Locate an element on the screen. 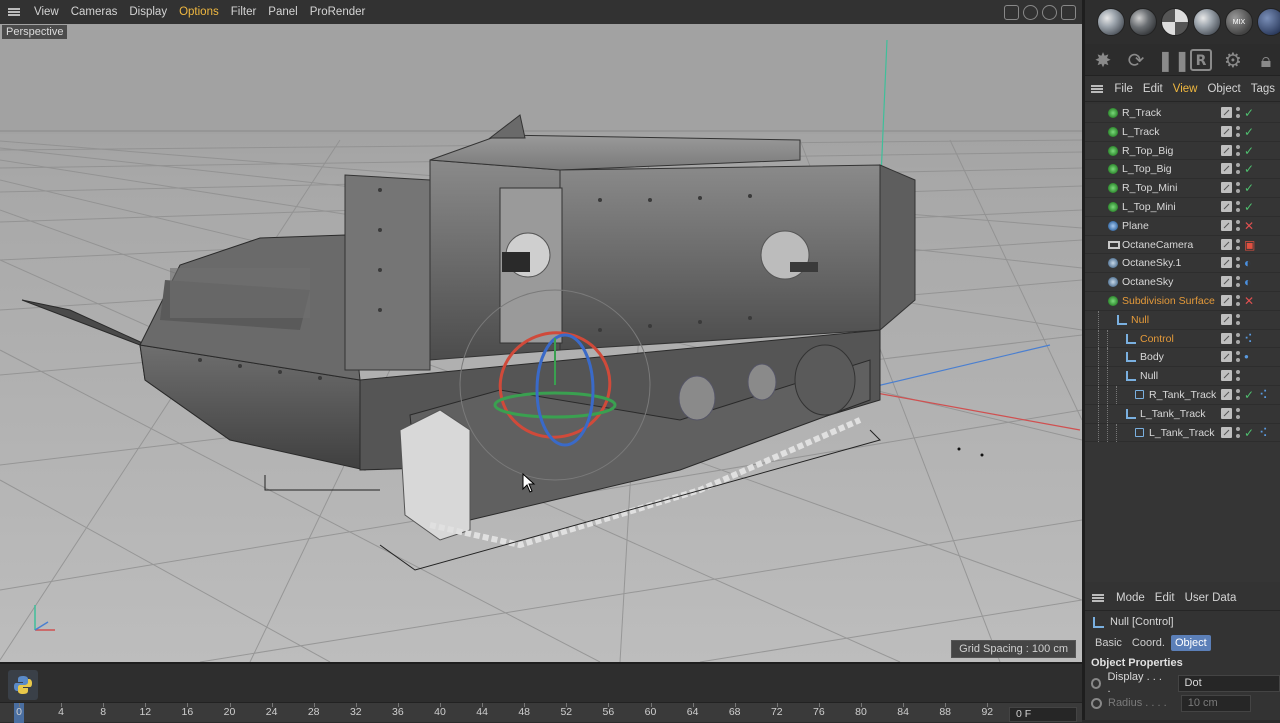 The height and width of the screenshot is (723, 1280). object-row: L_Top_Big ✓ is located at coordinates (1182, 170).